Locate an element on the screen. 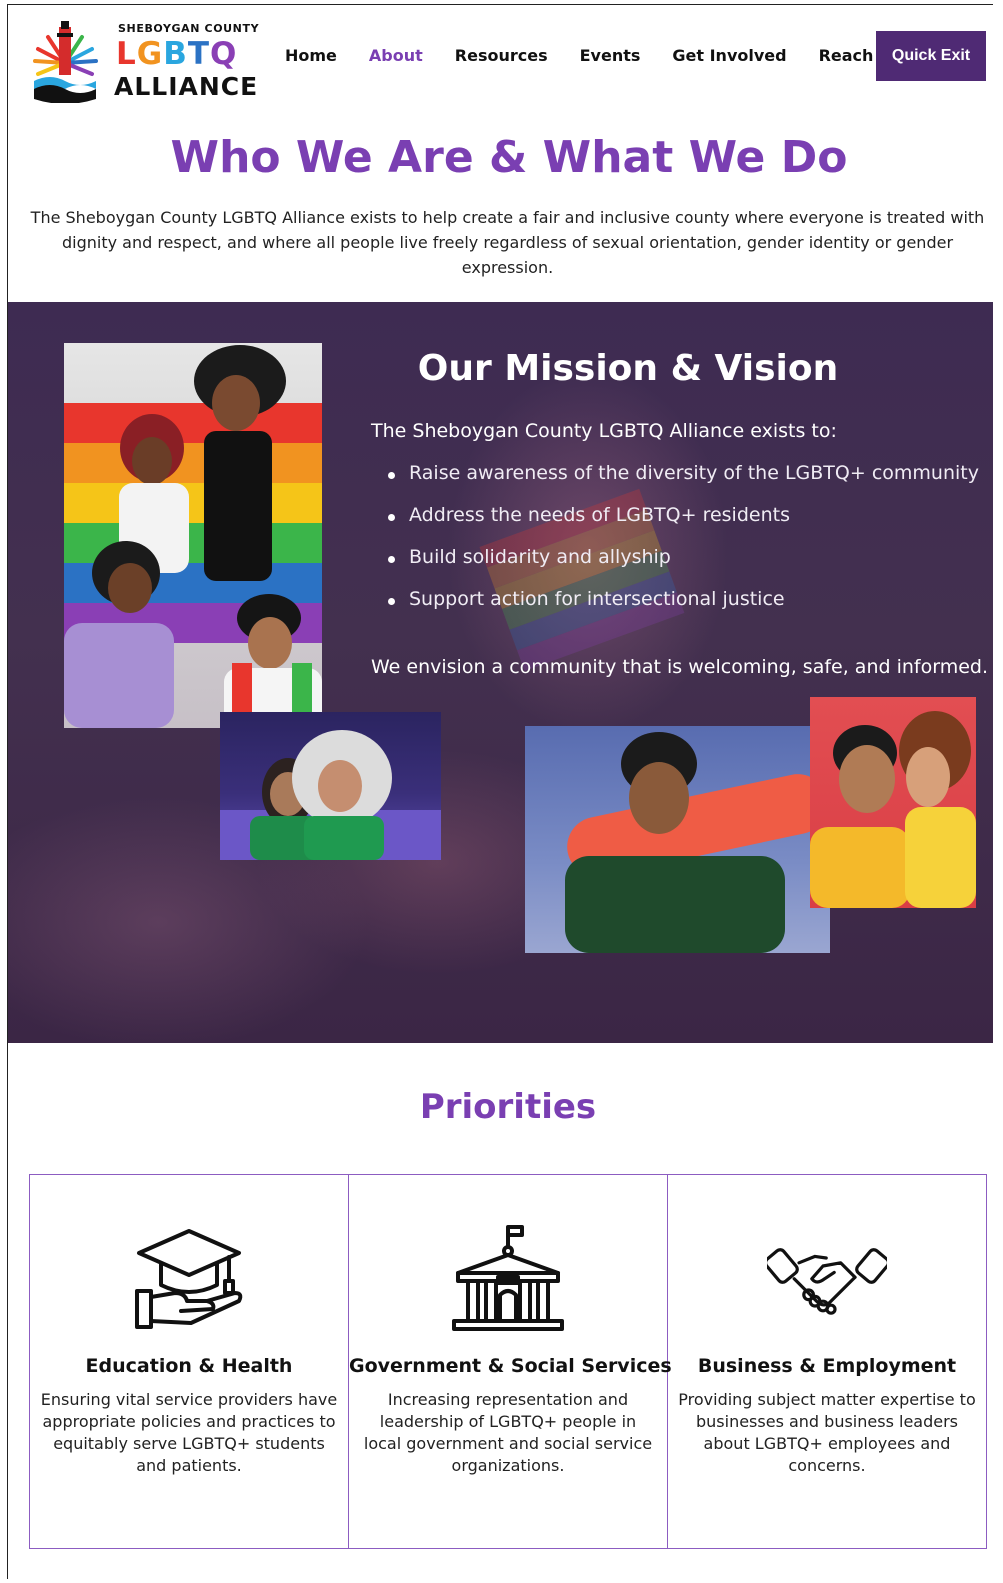 This screenshot has height=1583, width=1003. couple-green-photo is located at coordinates (330, 786).